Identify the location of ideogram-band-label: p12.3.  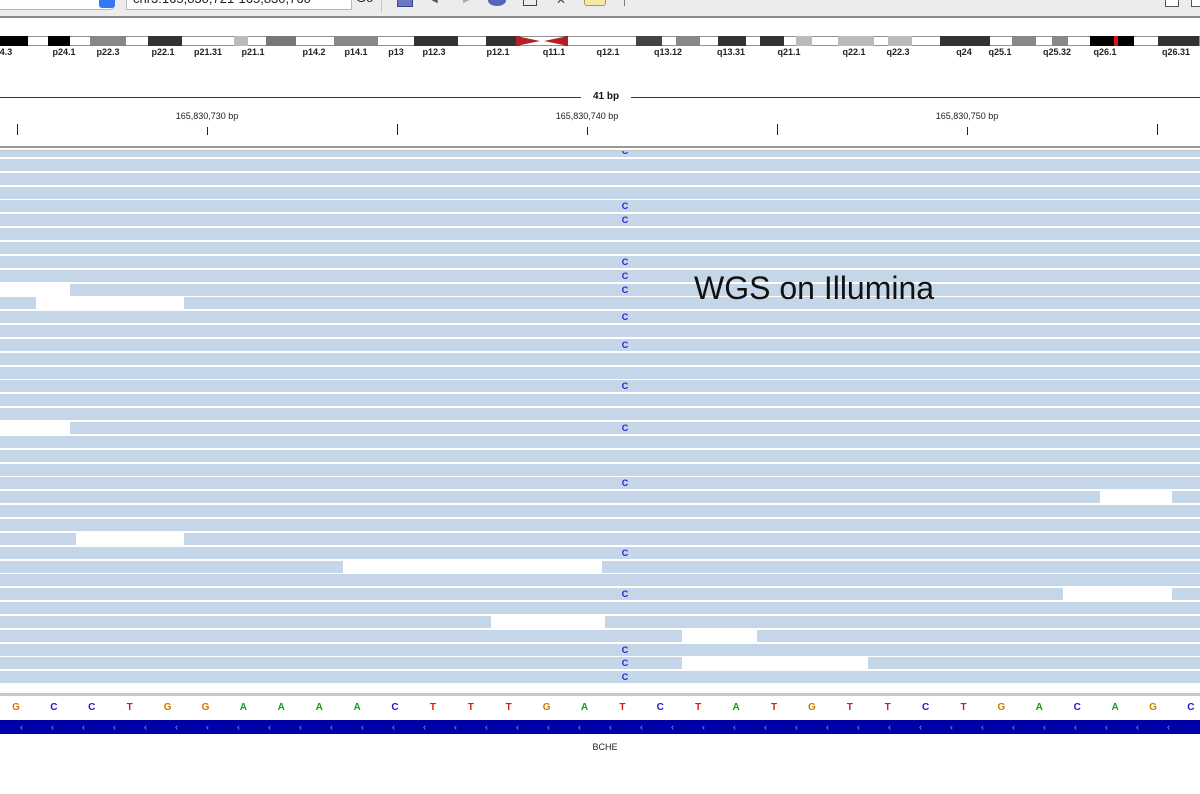
(434, 52).